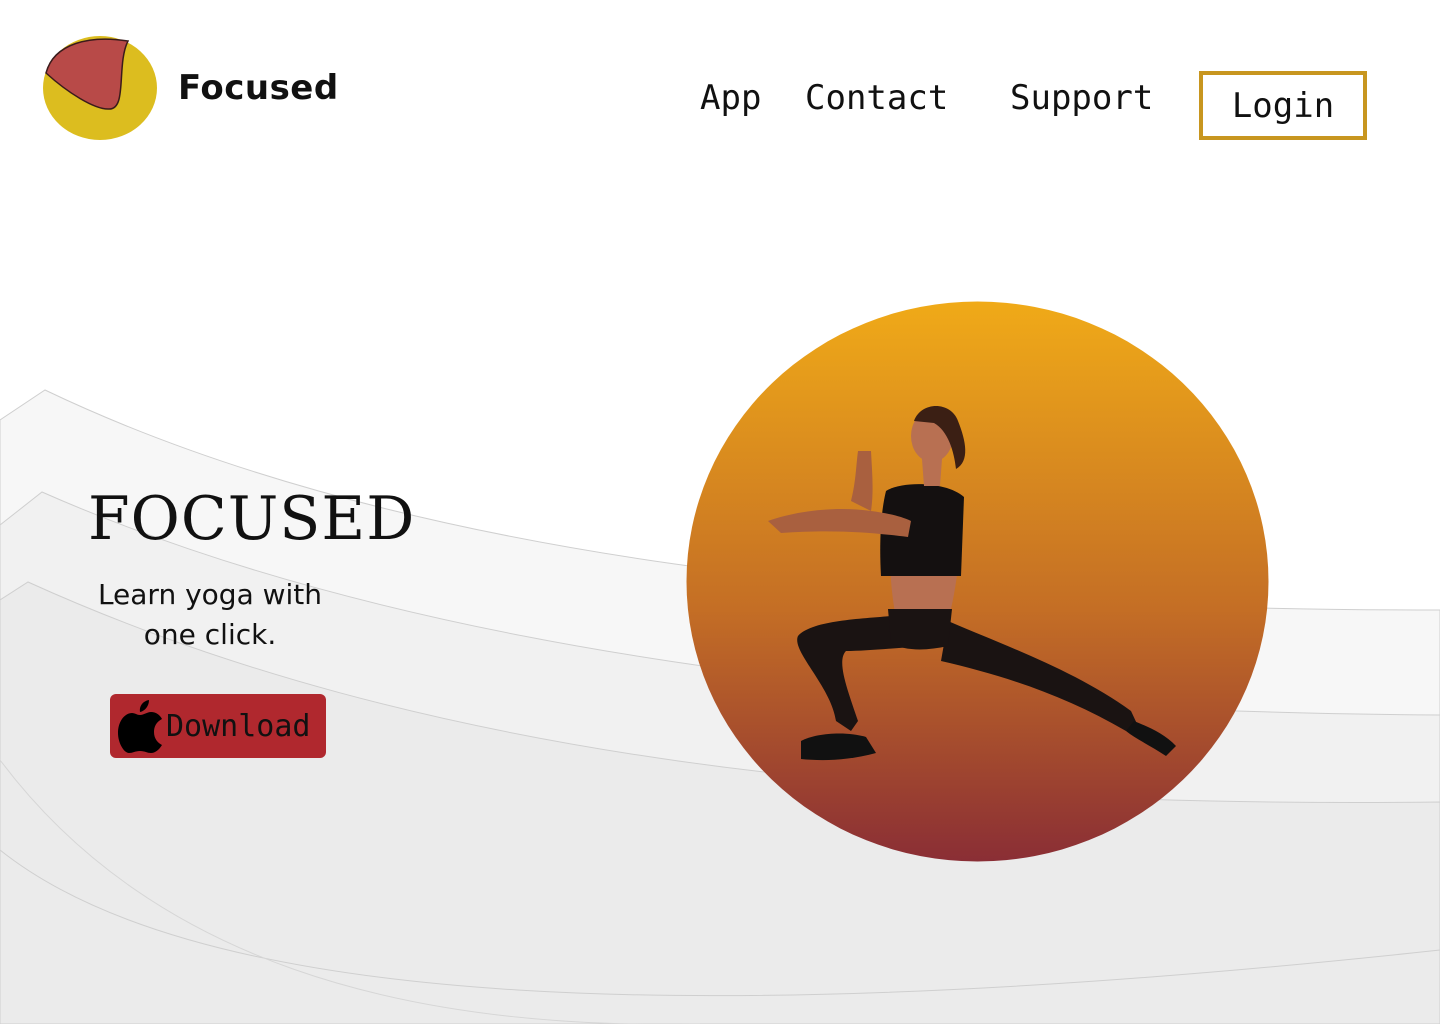 The image size is (1440, 1024). I want to click on nav-link-app: App, so click(730, 98).